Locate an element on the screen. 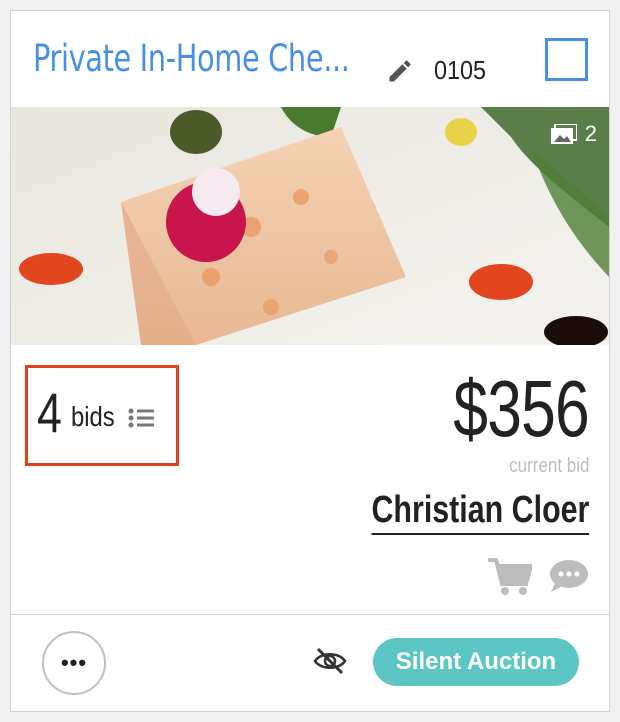  ellipsis-icon: ••• is located at coordinates (74, 662).